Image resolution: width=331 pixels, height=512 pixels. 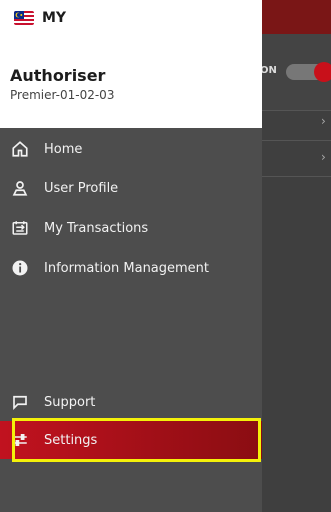 What do you see at coordinates (20, 402) in the screenshot?
I see `chat-icon` at bounding box center [20, 402].